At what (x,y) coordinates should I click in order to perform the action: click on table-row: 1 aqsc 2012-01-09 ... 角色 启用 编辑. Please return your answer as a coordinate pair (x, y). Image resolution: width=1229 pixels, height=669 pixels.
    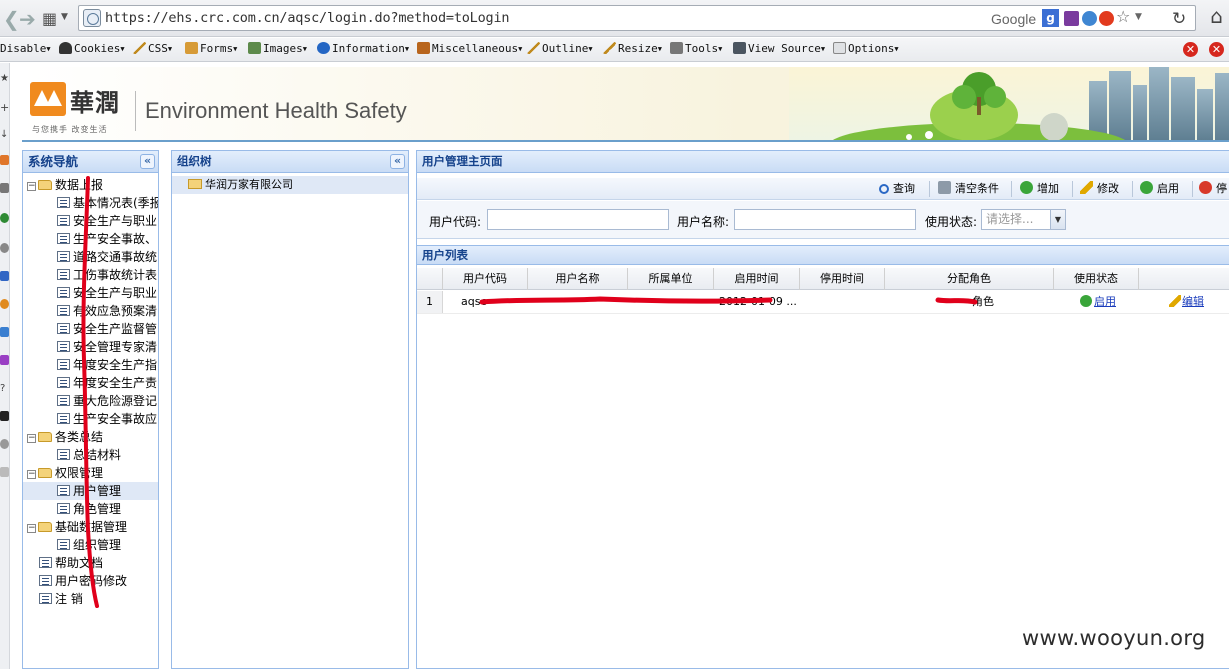
    Looking at the image, I should click on (823, 302).